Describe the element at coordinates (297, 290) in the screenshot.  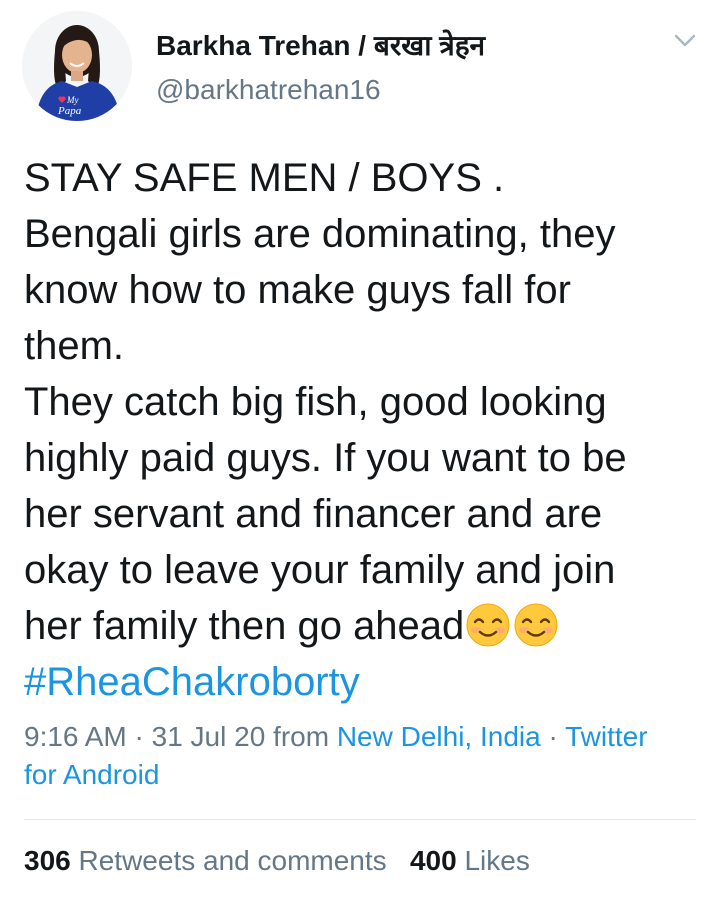
I see `tweet-line: know how to make guys fall for` at that location.